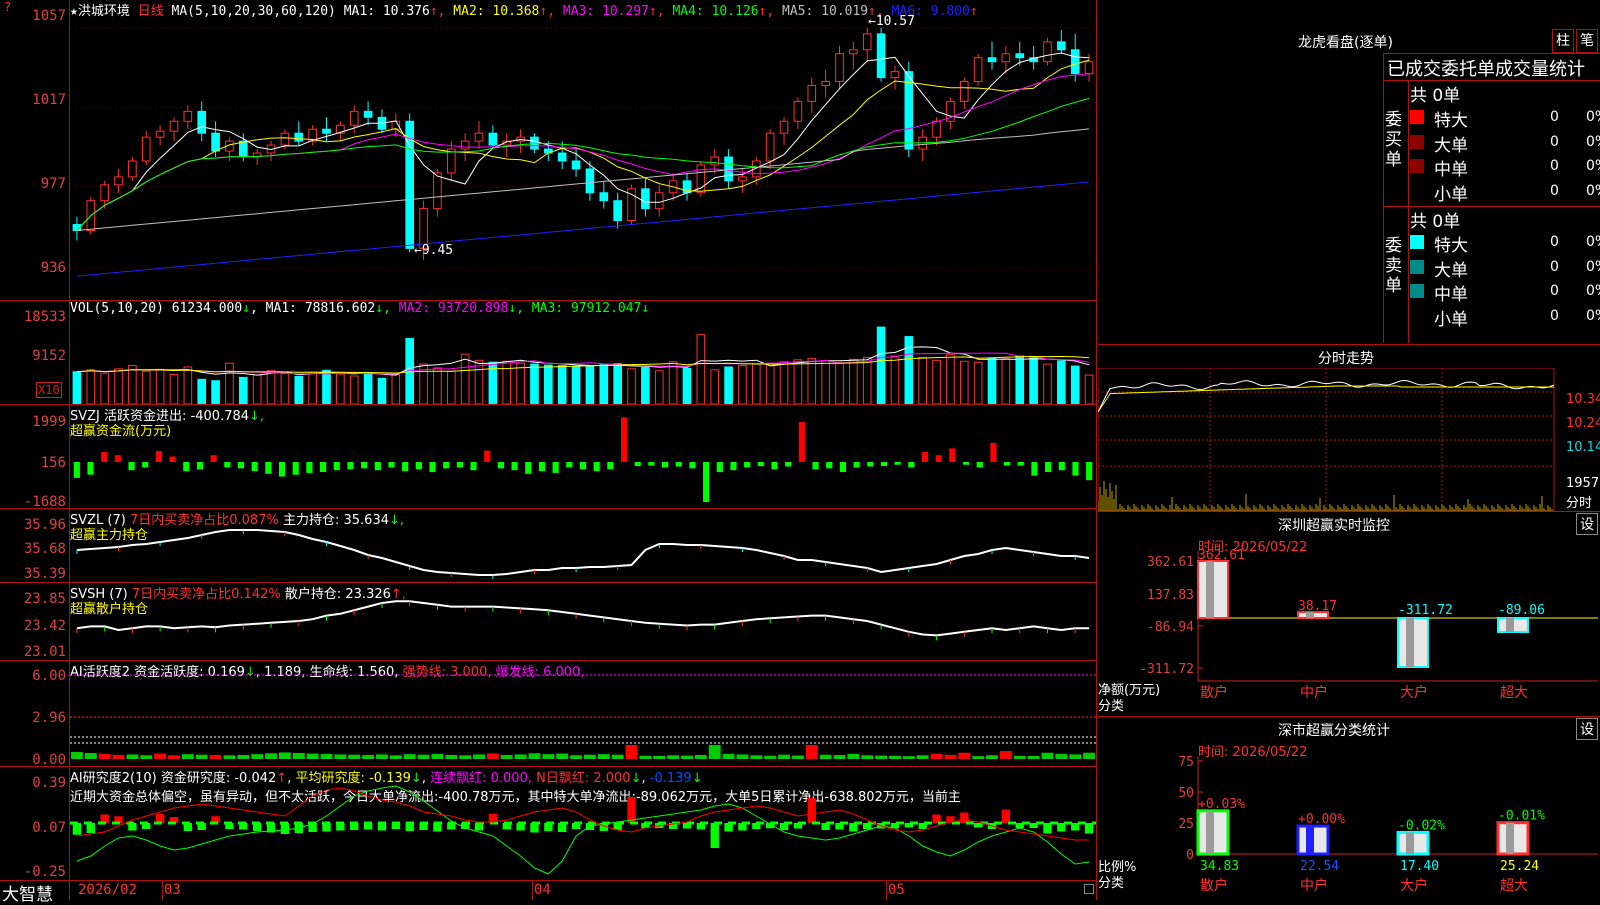 The width and height of the screenshot is (1600, 905). What do you see at coordinates (44, 625) in the screenshot?
I see `svsh-axis: 23.85 23.42 23.01` at bounding box center [44, 625].